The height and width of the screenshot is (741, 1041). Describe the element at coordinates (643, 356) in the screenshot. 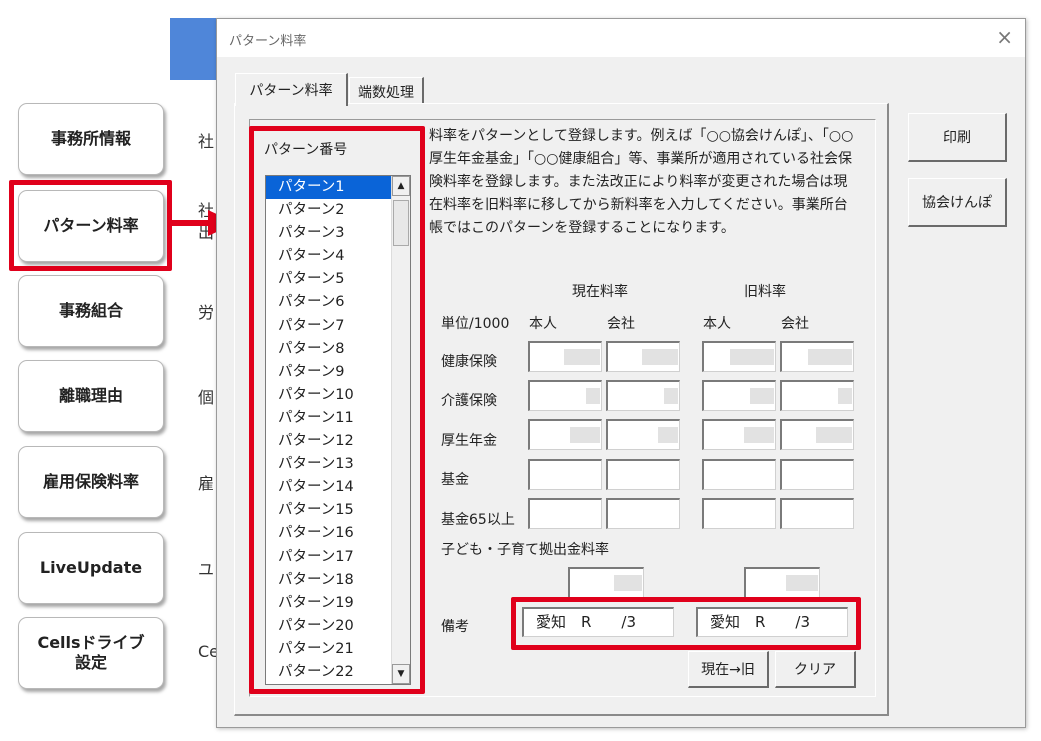

I see `health-current-company-field` at that location.